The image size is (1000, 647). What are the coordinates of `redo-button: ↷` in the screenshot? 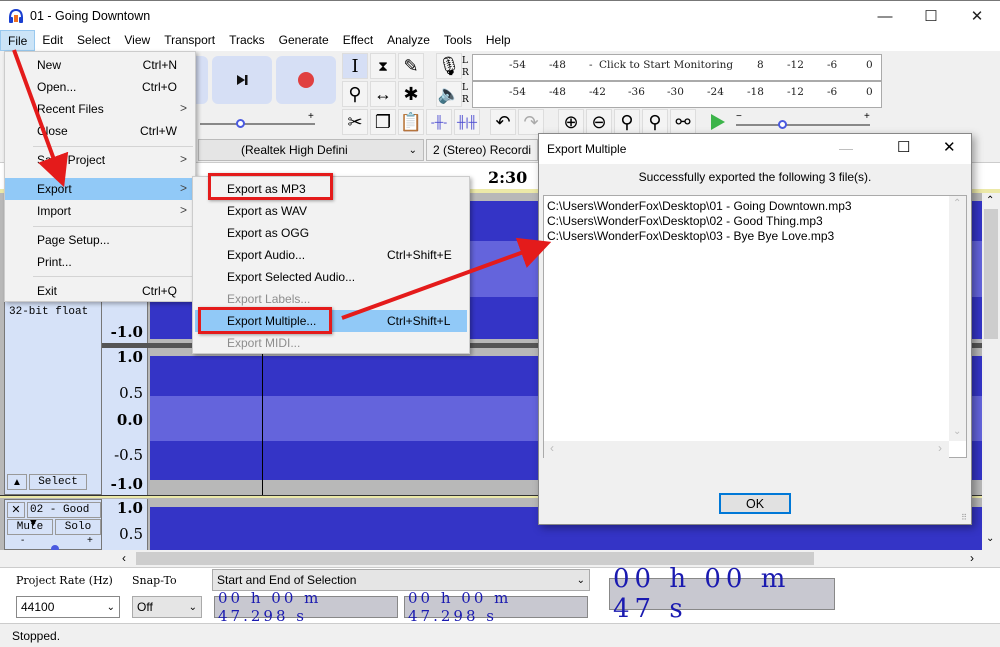 It's located at (531, 122).